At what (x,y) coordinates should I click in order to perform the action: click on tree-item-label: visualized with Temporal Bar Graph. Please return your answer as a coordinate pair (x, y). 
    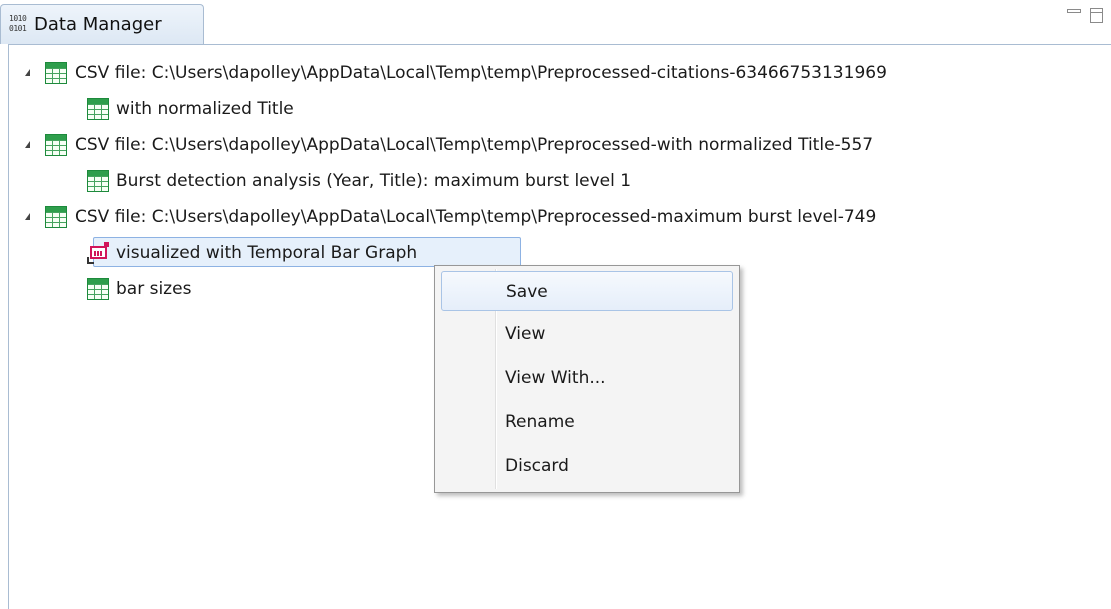
    Looking at the image, I should click on (267, 253).